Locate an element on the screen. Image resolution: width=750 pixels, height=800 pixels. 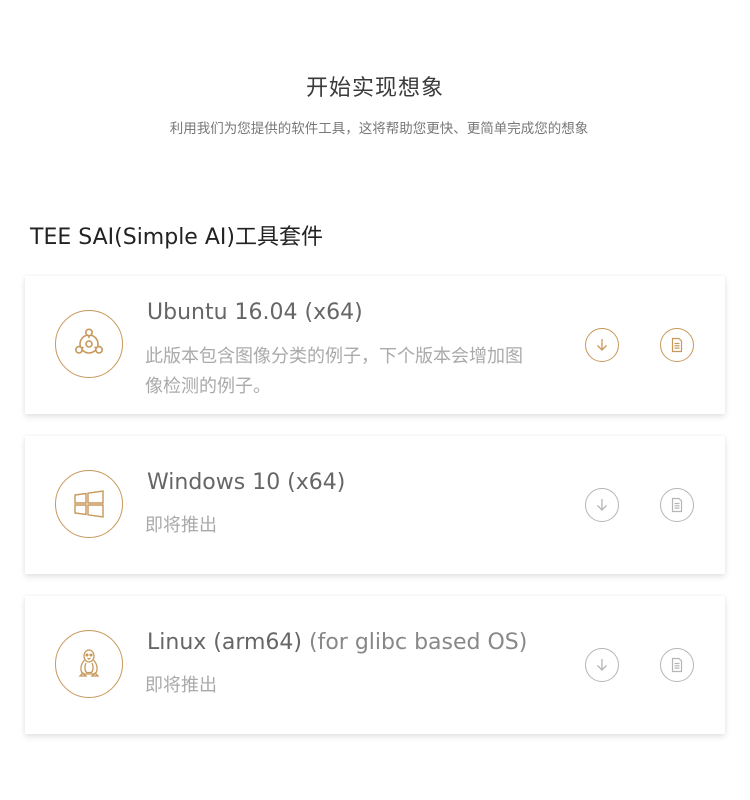
card-description: 此版本包含图像分类的例子，下个版本会增加图像检测的例子。 is located at coordinates (334, 371).